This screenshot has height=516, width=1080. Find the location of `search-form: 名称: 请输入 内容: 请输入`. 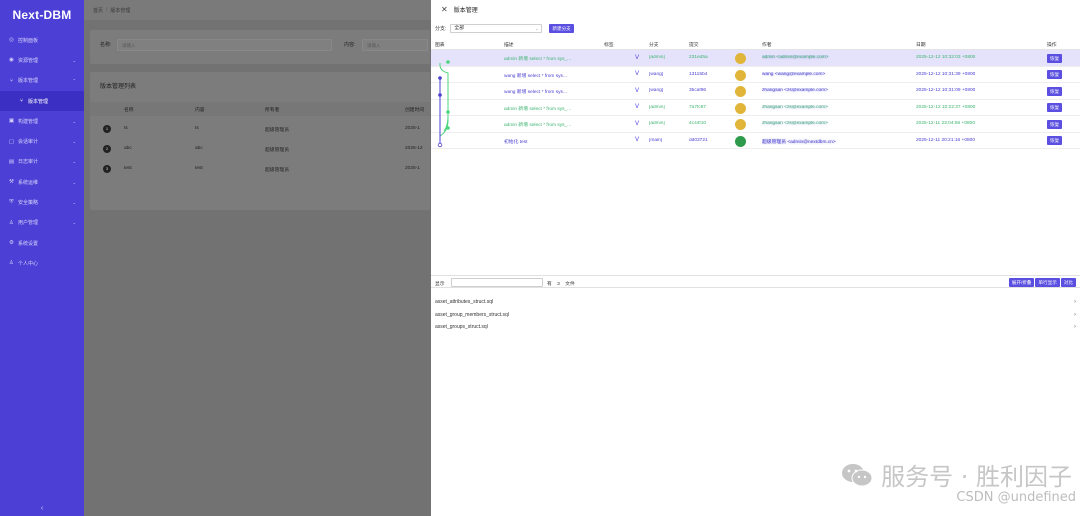

search-form: 名称: 请输入 内容: 请输入 is located at coordinates (260, 47).